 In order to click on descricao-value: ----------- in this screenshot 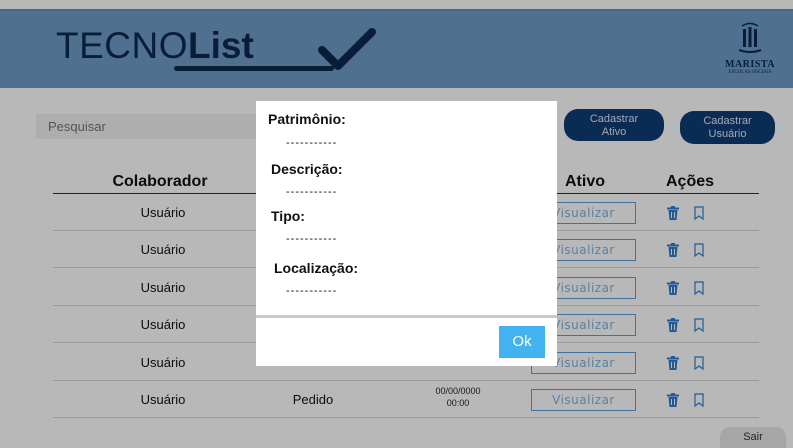, I will do `click(312, 192)`.